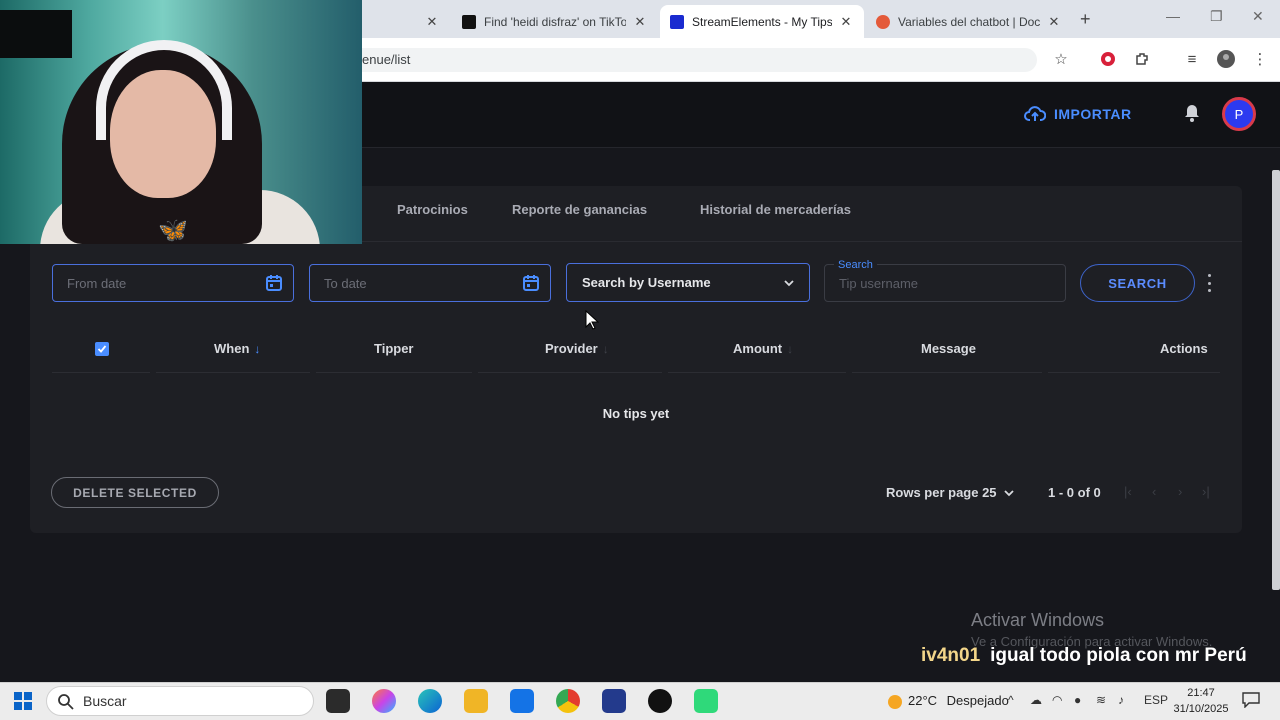  I want to click on url-field: enue/list, so click(699, 60).